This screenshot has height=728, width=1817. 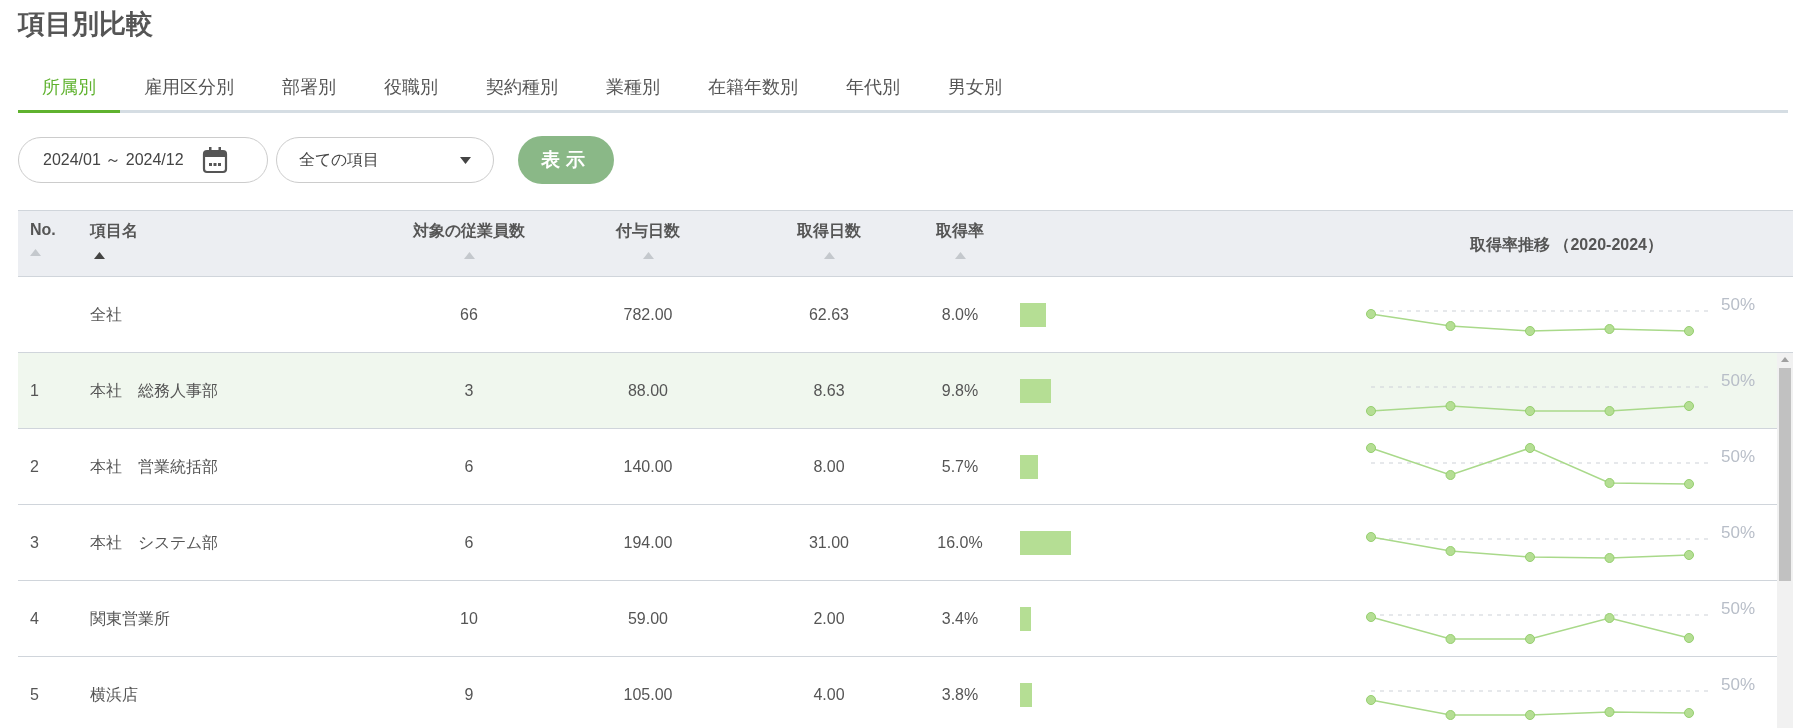 What do you see at coordinates (633, 91) in the screenshot?
I see `tab: 業種別` at bounding box center [633, 91].